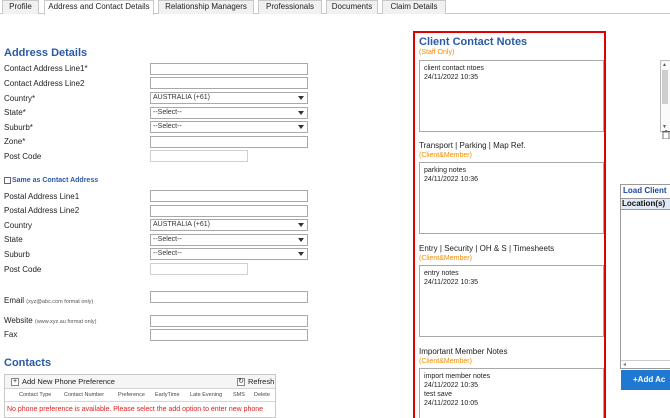  Describe the element at coordinates (229, 69) in the screenshot. I see `contact-address-line1-input` at that location.